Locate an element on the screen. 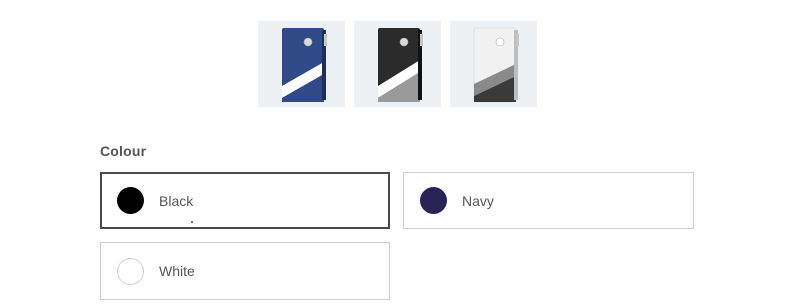  thumbnail-white is located at coordinates (493, 64).